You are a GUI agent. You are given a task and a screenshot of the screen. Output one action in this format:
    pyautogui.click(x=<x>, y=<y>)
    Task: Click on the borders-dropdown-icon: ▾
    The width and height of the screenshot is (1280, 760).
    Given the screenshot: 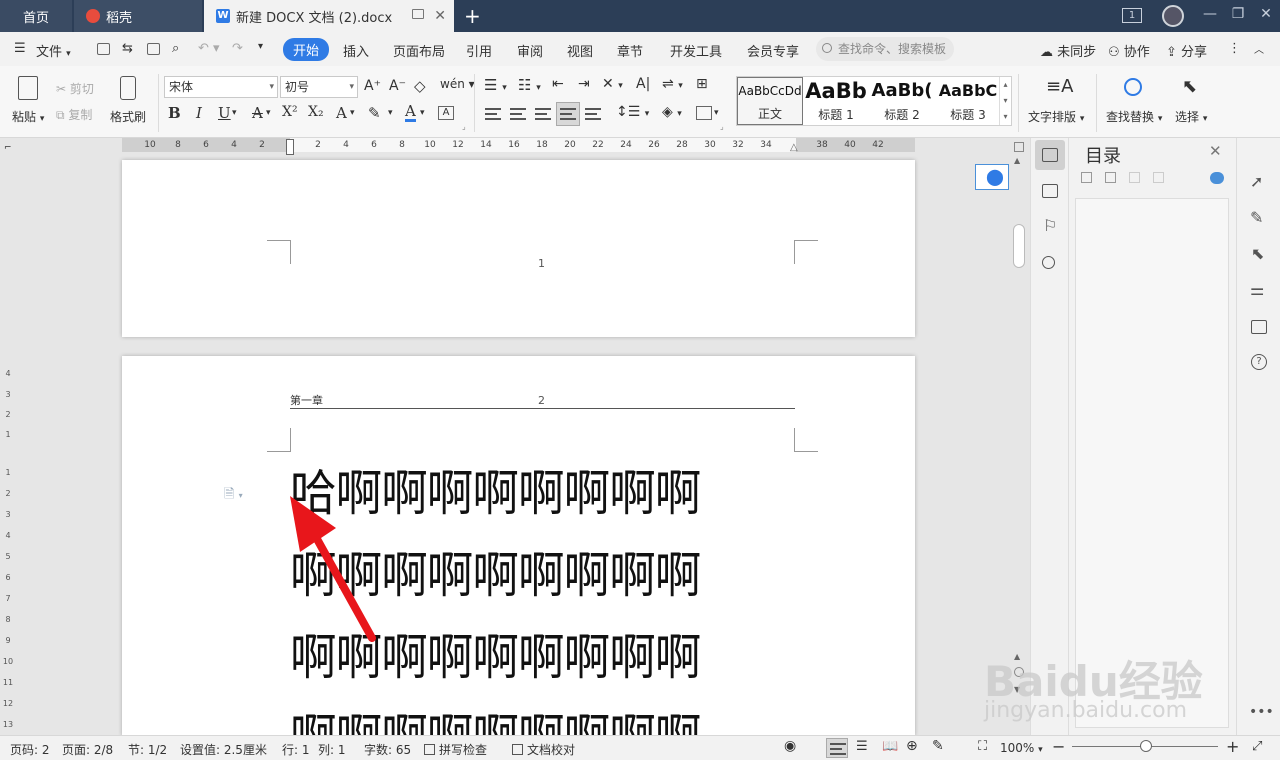 What is the action you would take?
    pyautogui.click(x=716, y=113)
    